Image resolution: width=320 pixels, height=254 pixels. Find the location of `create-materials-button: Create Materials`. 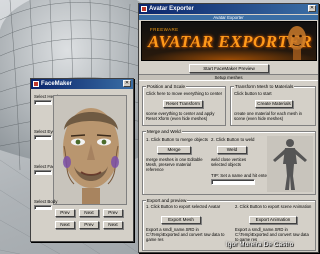

create-materials-button: Create Materials is located at coordinates (274, 104).